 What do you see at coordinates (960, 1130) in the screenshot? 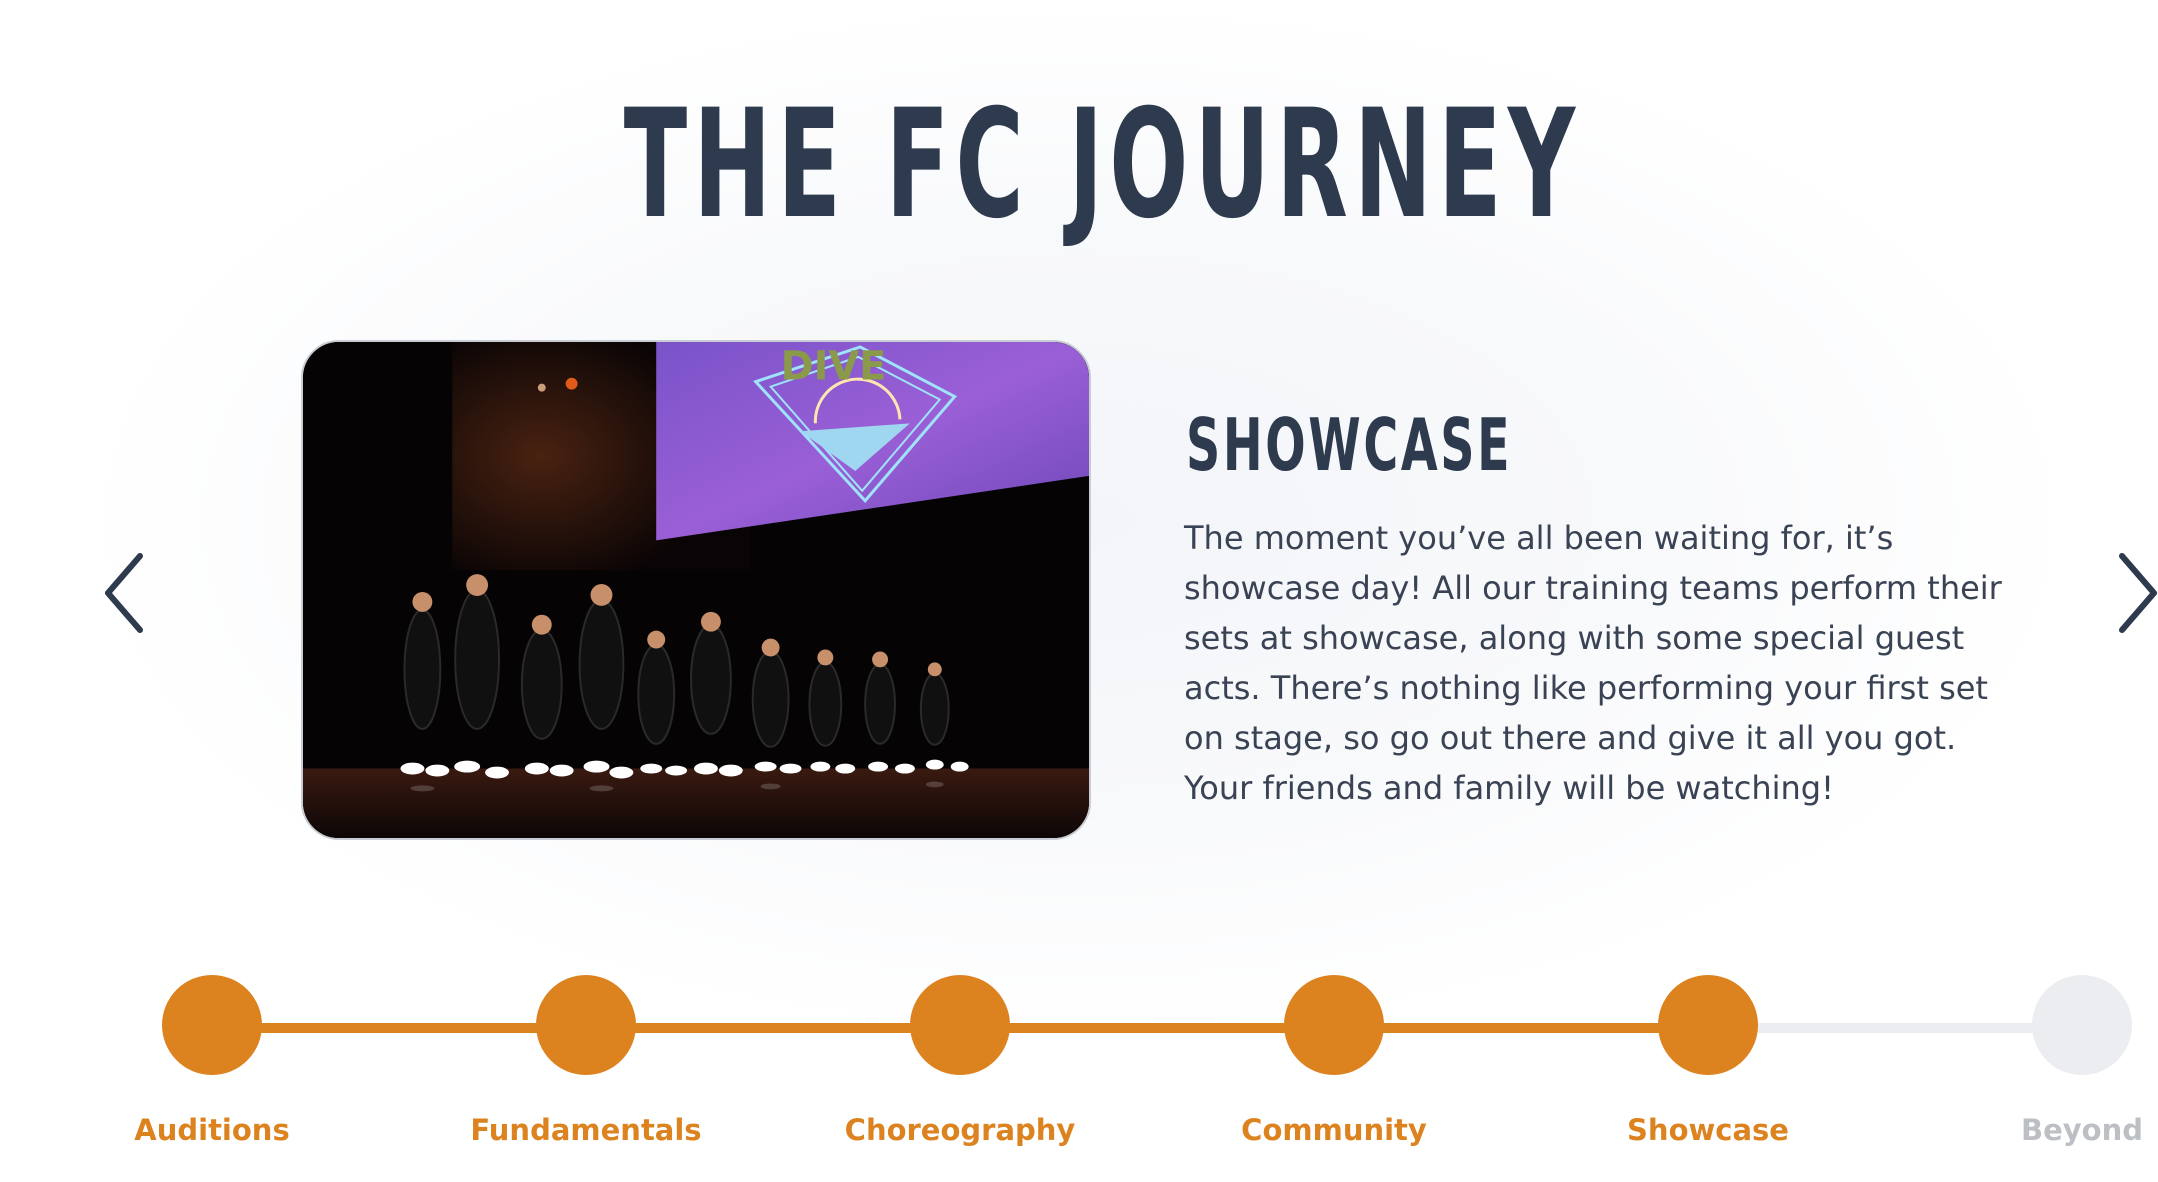
I see `timeline-label-choreography: Choreography` at bounding box center [960, 1130].